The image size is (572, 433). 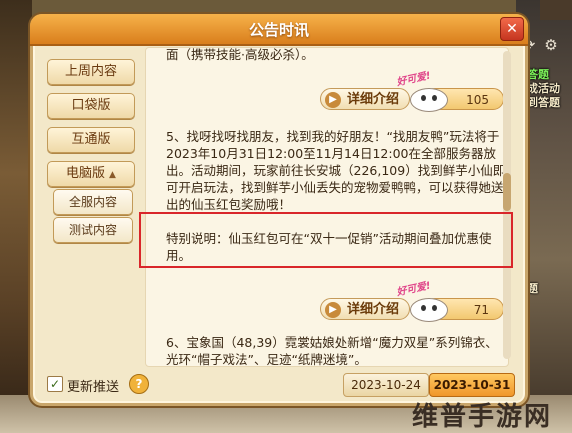 What do you see at coordinates (413, 289) in the screenshot?
I see `mascot-bubble-2: 好可爱!` at bounding box center [413, 289].